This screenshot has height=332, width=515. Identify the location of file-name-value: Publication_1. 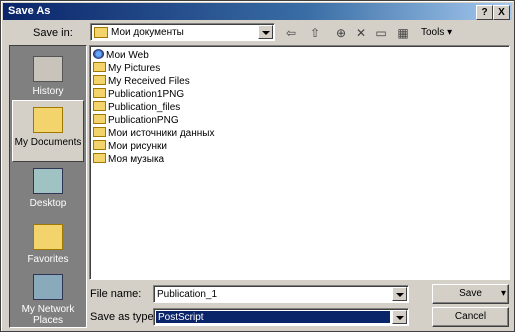
(187, 294).